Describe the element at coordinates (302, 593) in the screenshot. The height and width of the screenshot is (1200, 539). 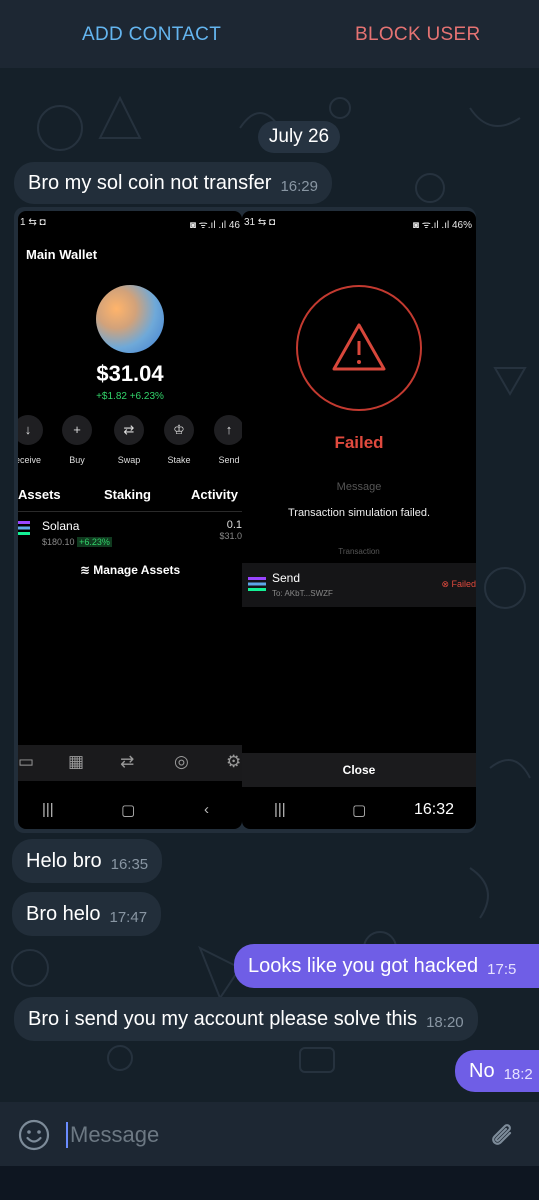
I see `transaction-recipient: To: AKbT...SWZF` at that location.